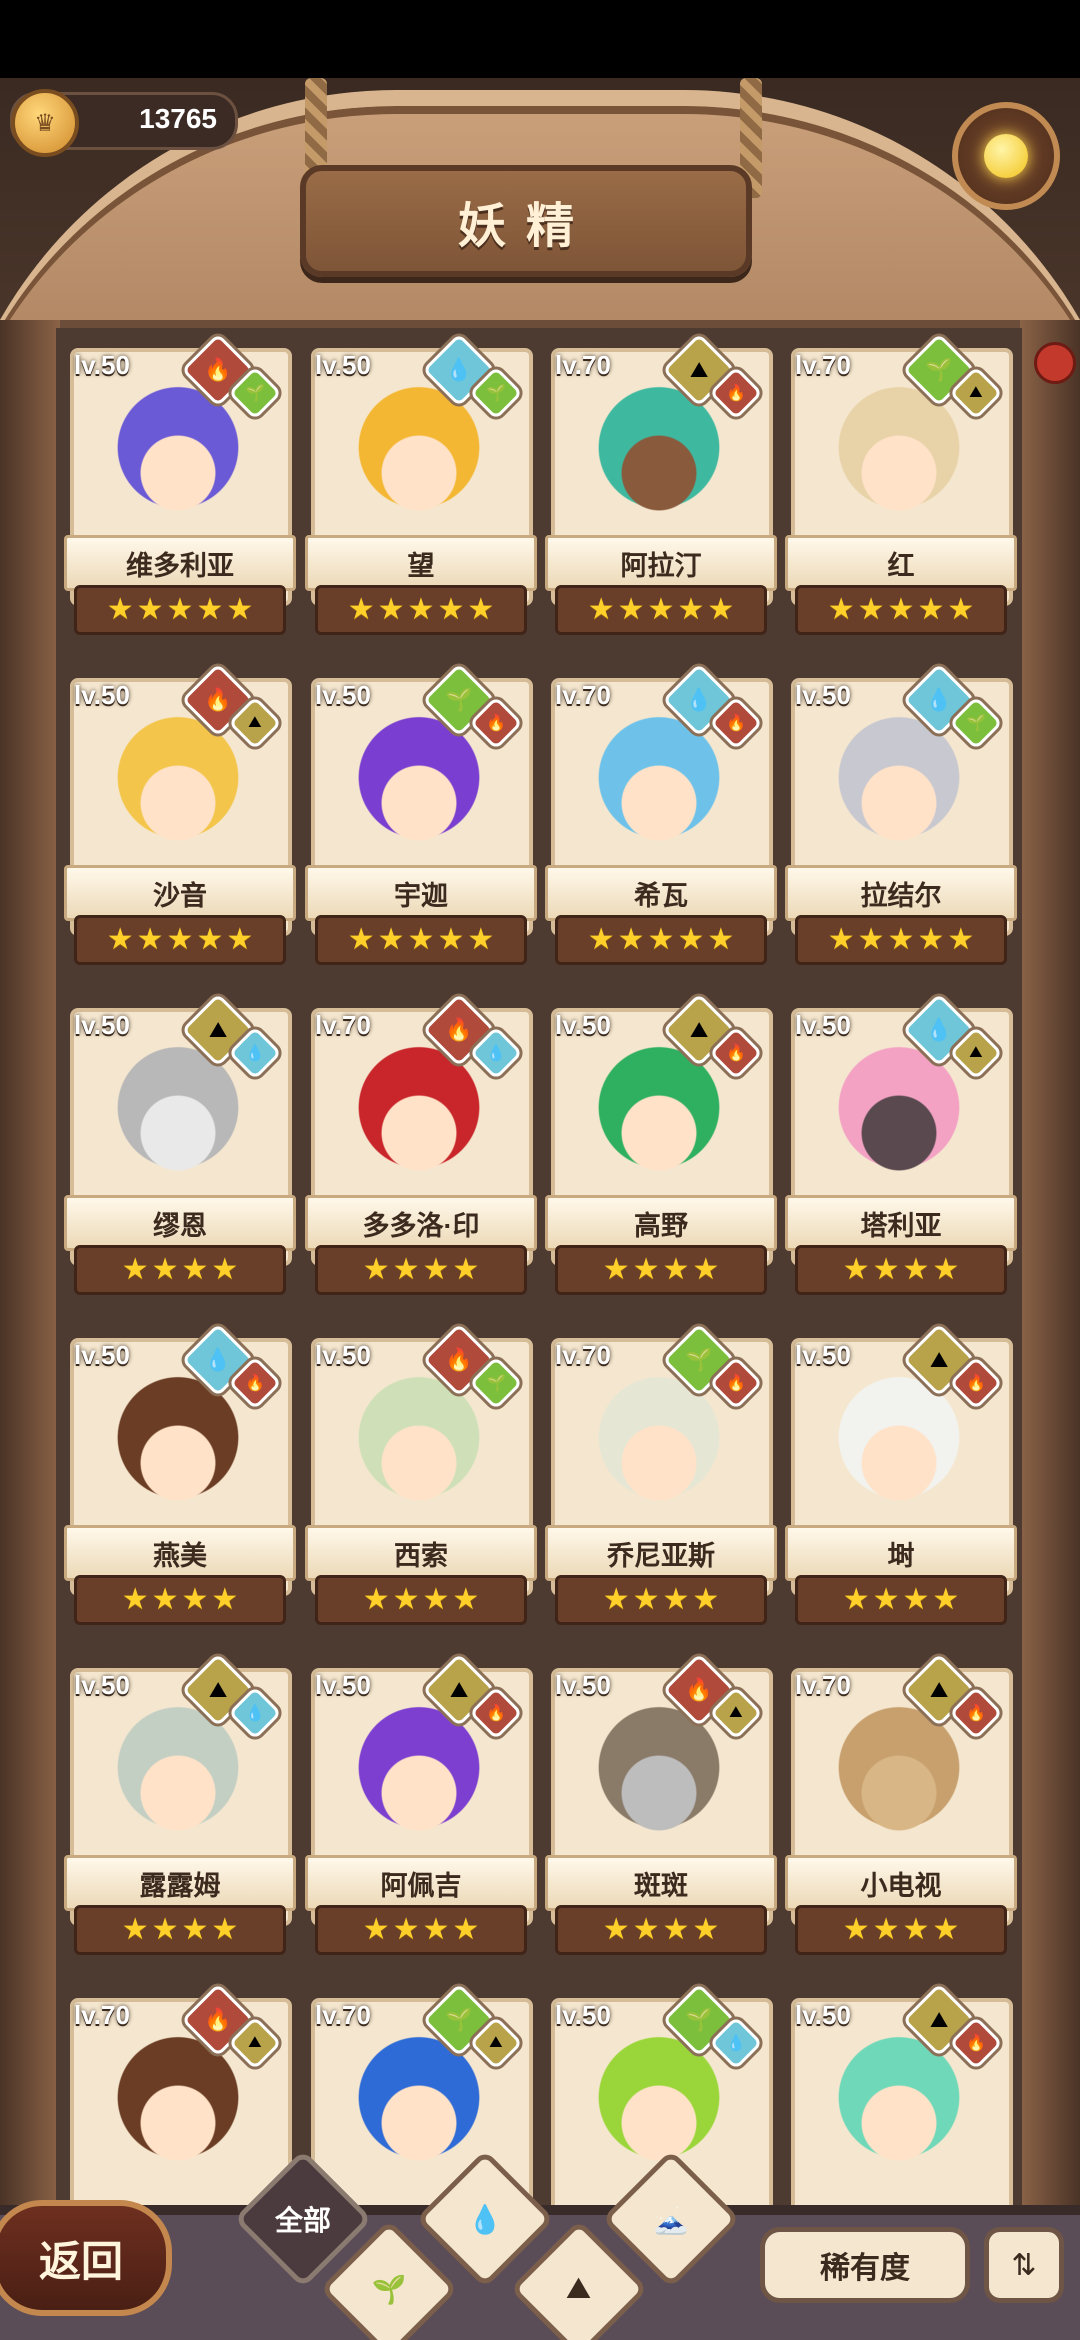  What do you see at coordinates (661, 1223) in the screenshot?
I see `fairy-name-ribbon: 高野` at bounding box center [661, 1223].